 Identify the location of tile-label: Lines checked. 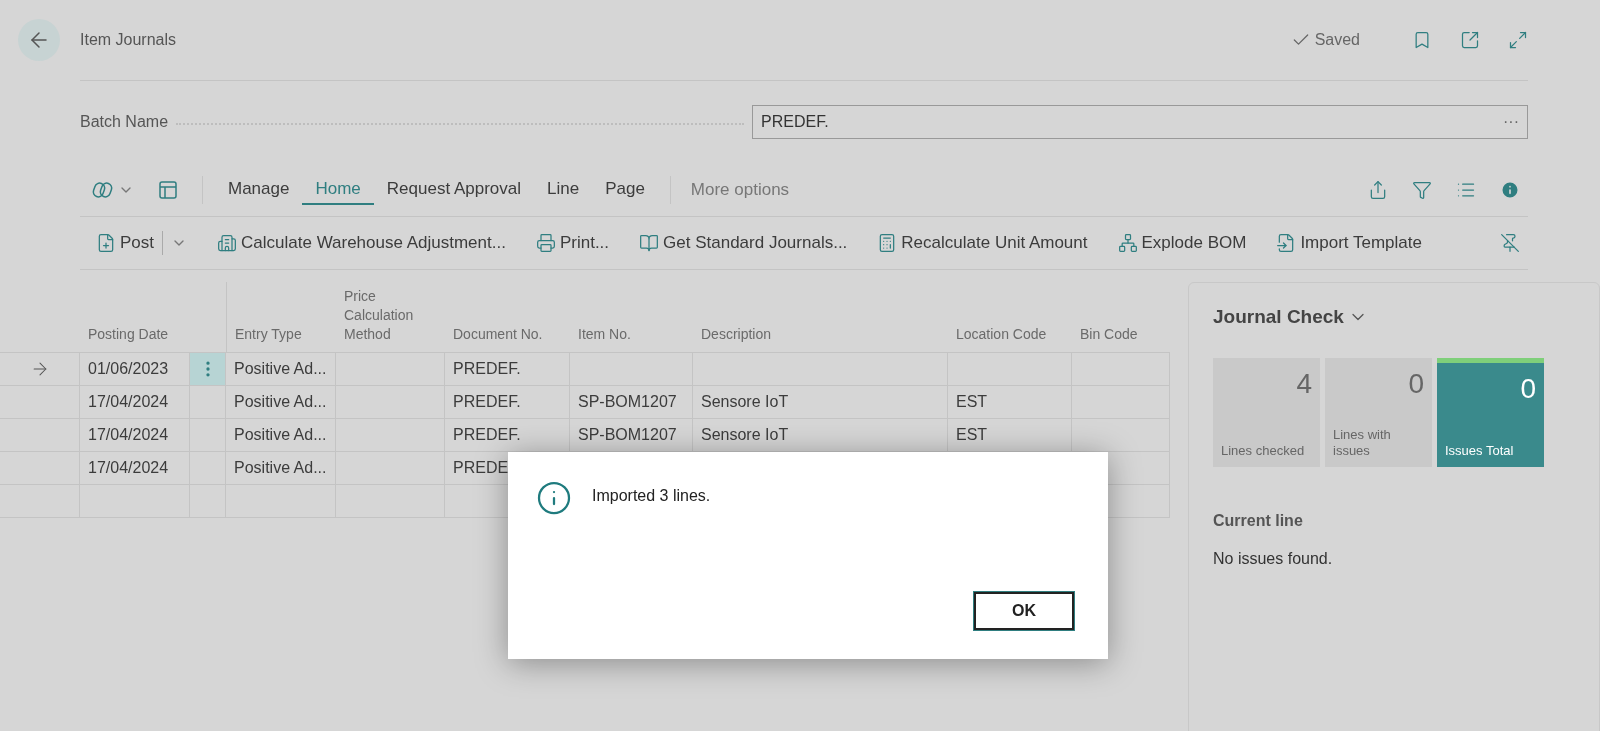
(1263, 450).